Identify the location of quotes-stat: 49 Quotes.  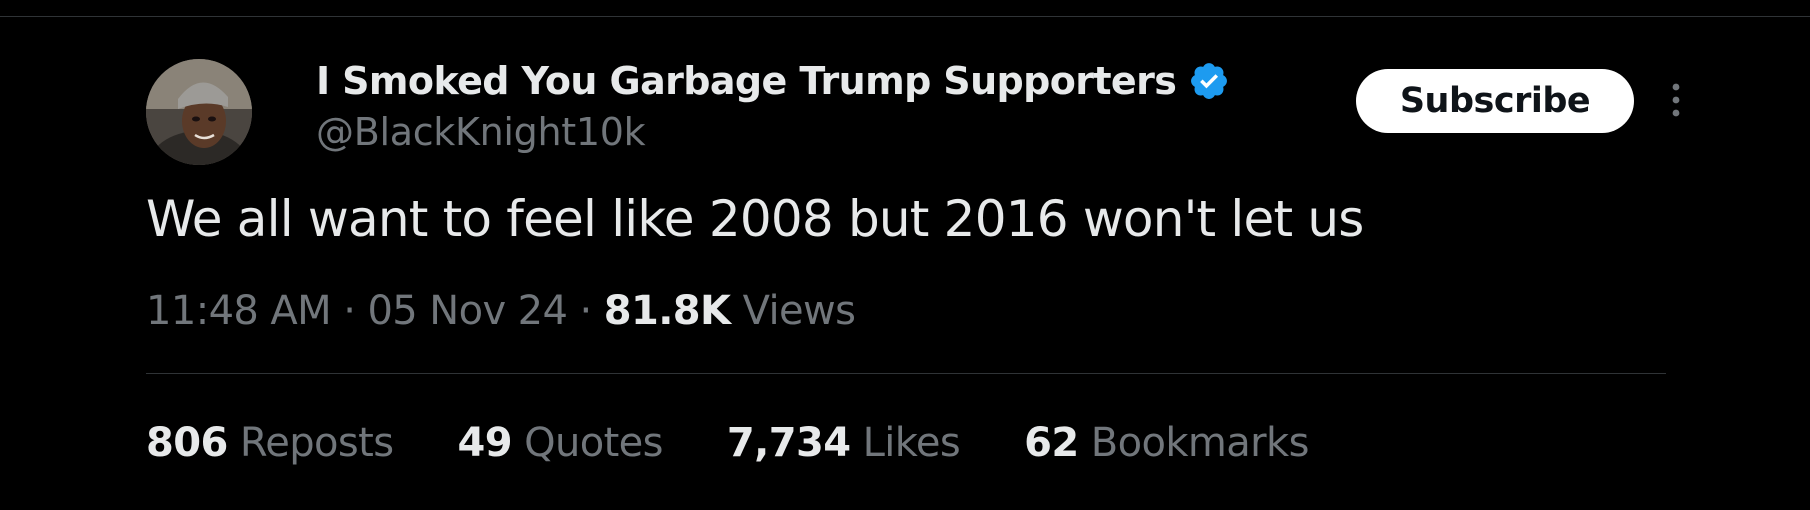
(560, 443).